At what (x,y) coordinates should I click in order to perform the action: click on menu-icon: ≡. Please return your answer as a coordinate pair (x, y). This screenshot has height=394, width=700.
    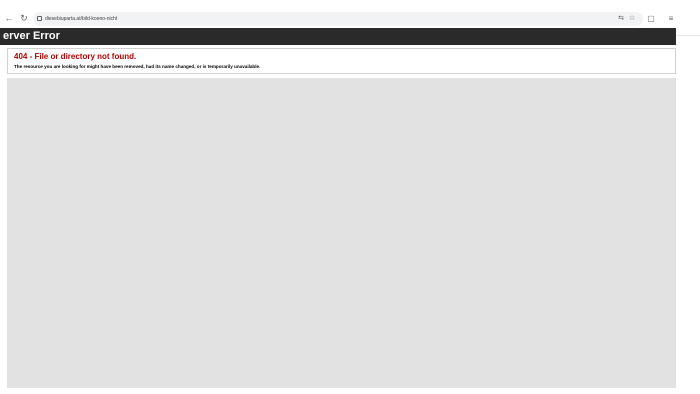
    Looking at the image, I should click on (671, 18).